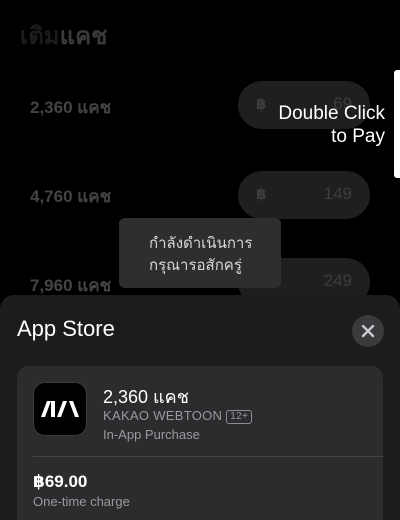  I want to click on developer-name: KAKAO WEBTOON 12+, so click(178, 416).